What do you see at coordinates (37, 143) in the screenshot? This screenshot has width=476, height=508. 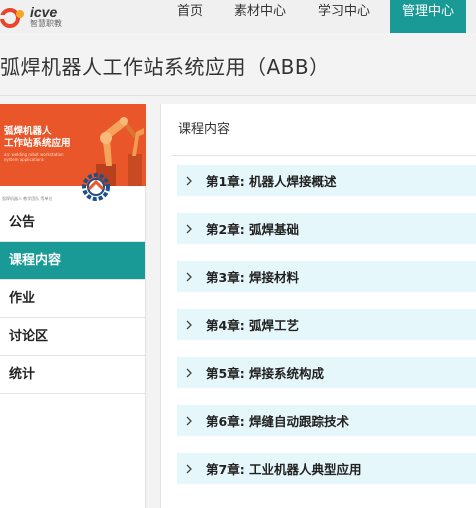 I see `banner-title-line2: 工作站系统应用` at bounding box center [37, 143].